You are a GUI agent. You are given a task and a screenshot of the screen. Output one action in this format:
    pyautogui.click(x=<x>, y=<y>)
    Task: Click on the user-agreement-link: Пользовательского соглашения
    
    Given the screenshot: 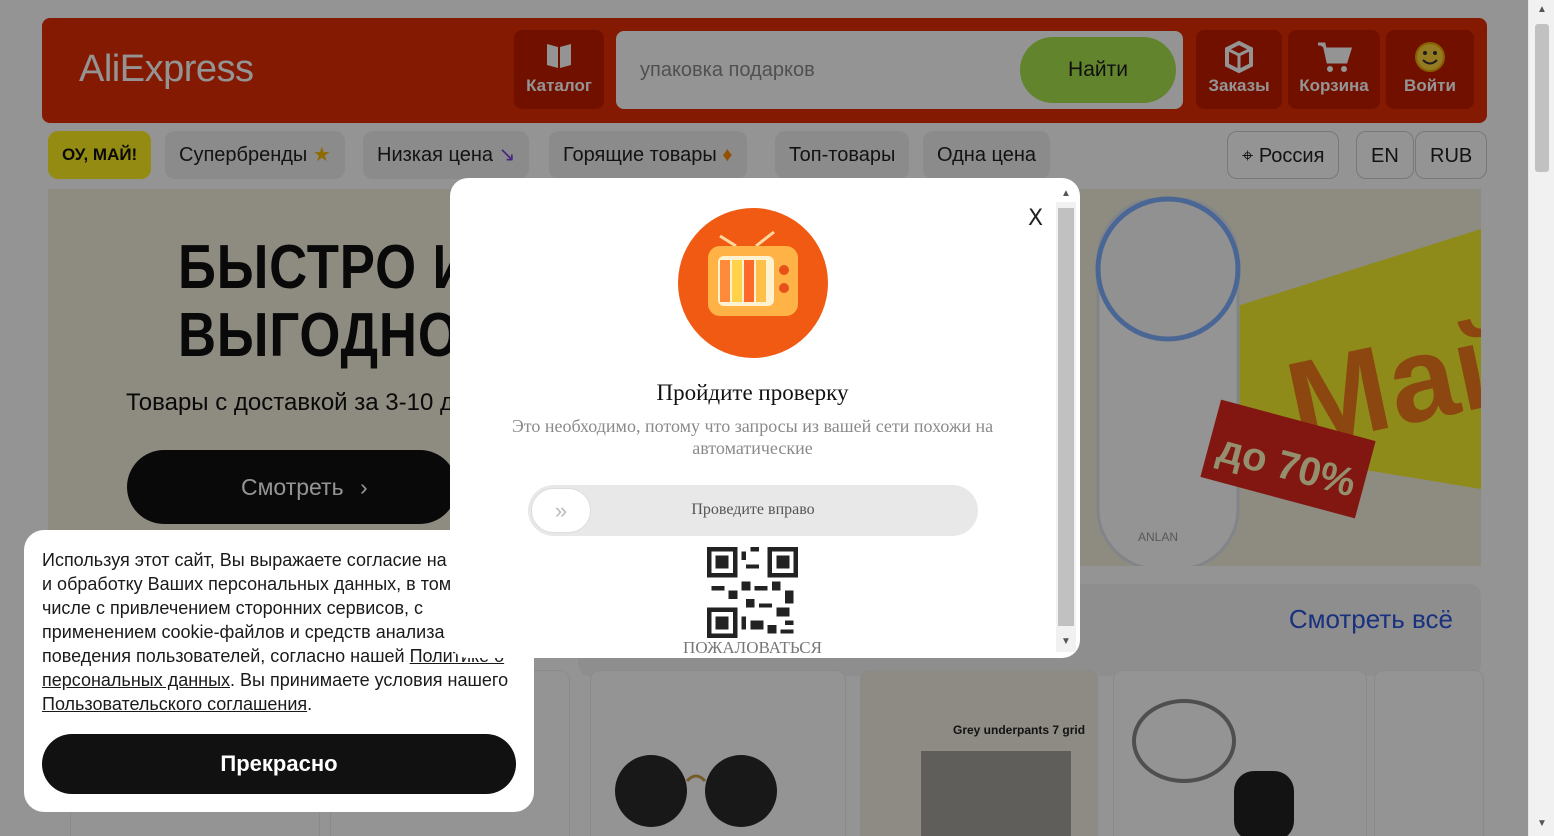 What is the action you would take?
    pyautogui.click(x=174, y=704)
    